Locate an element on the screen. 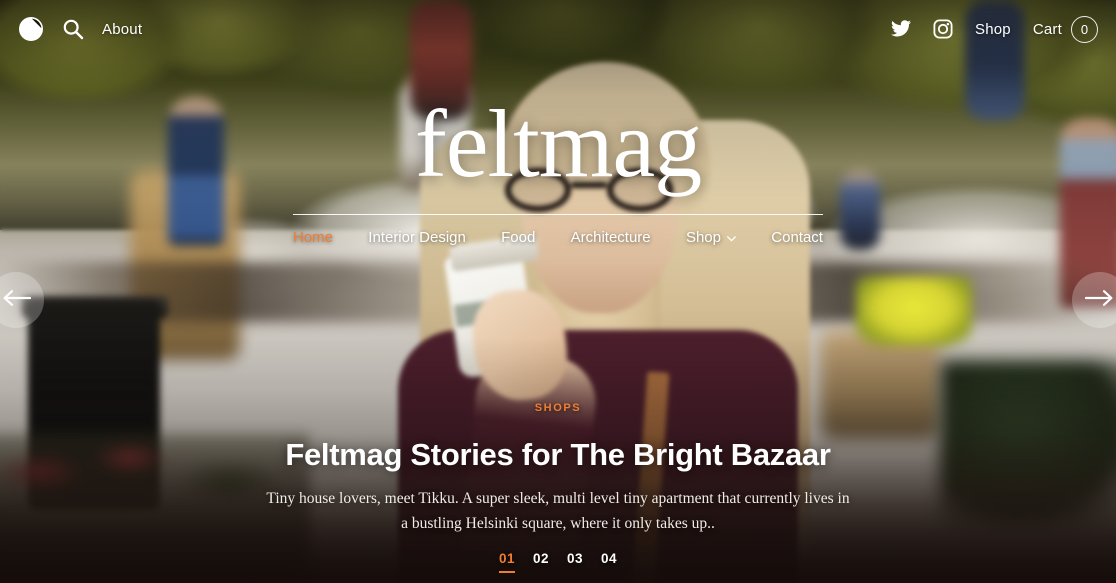 This screenshot has height=583, width=1116. arrow-right-icon is located at coordinates (1099, 300).